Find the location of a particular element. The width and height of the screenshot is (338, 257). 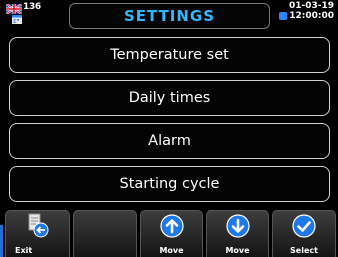

move-up-button: Move is located at coordinates (171, 233).